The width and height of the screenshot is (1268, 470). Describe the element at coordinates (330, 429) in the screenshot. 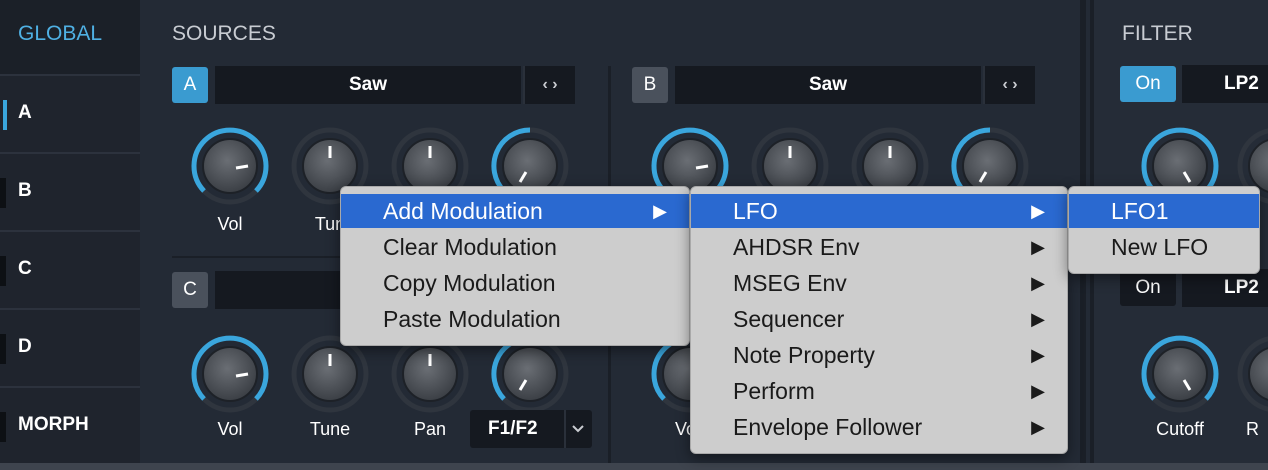

I see `tune-label: Tune` at that location.